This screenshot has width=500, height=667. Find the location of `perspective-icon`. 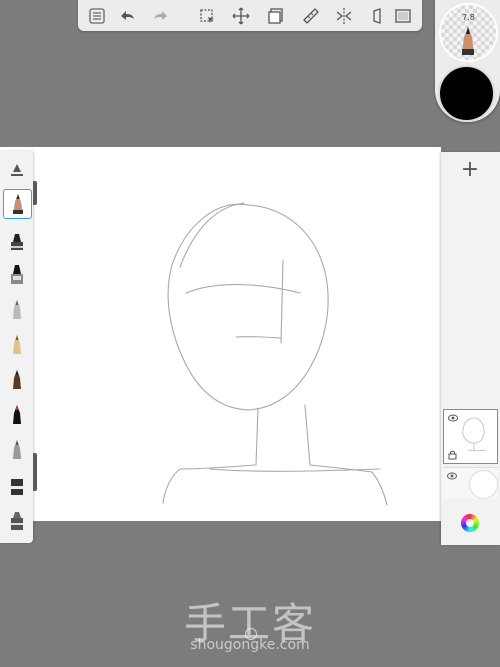

perspective-icon is located at coordinates (377, 16).